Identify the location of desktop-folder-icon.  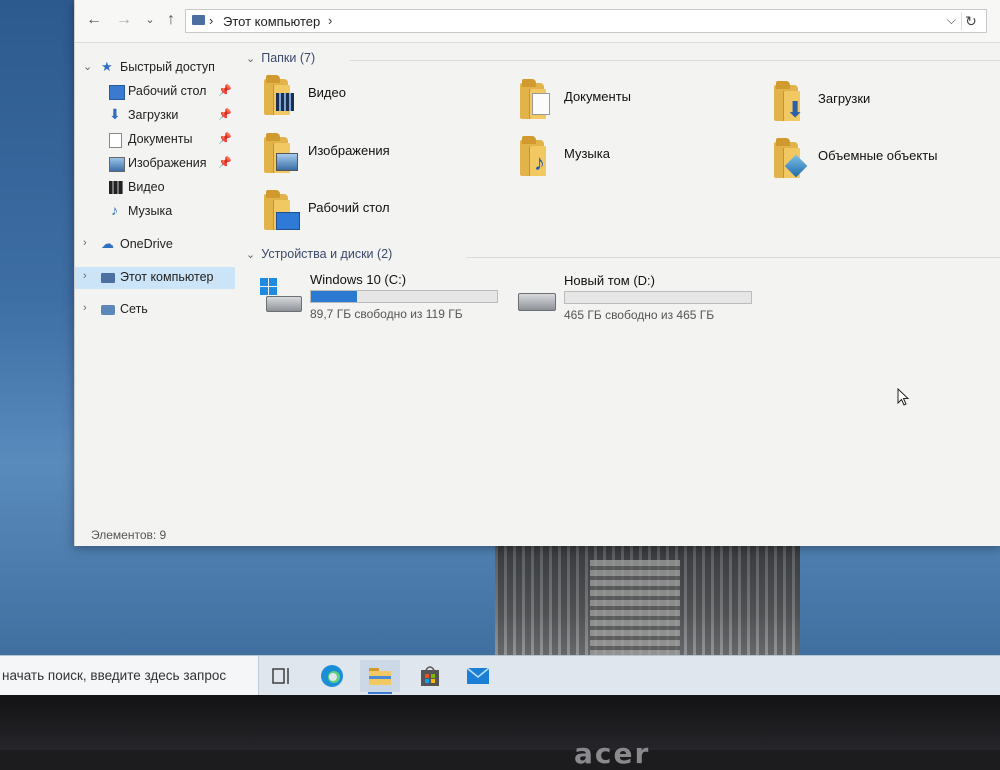
(282, 210).